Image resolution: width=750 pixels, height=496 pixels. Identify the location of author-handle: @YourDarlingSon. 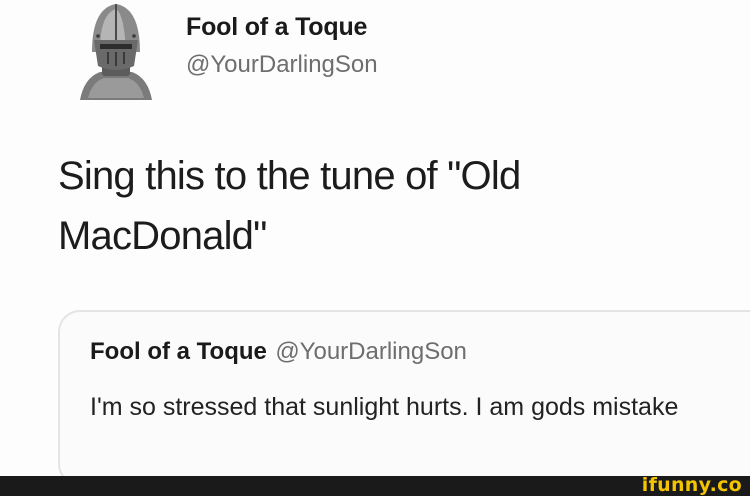
(282, 65).